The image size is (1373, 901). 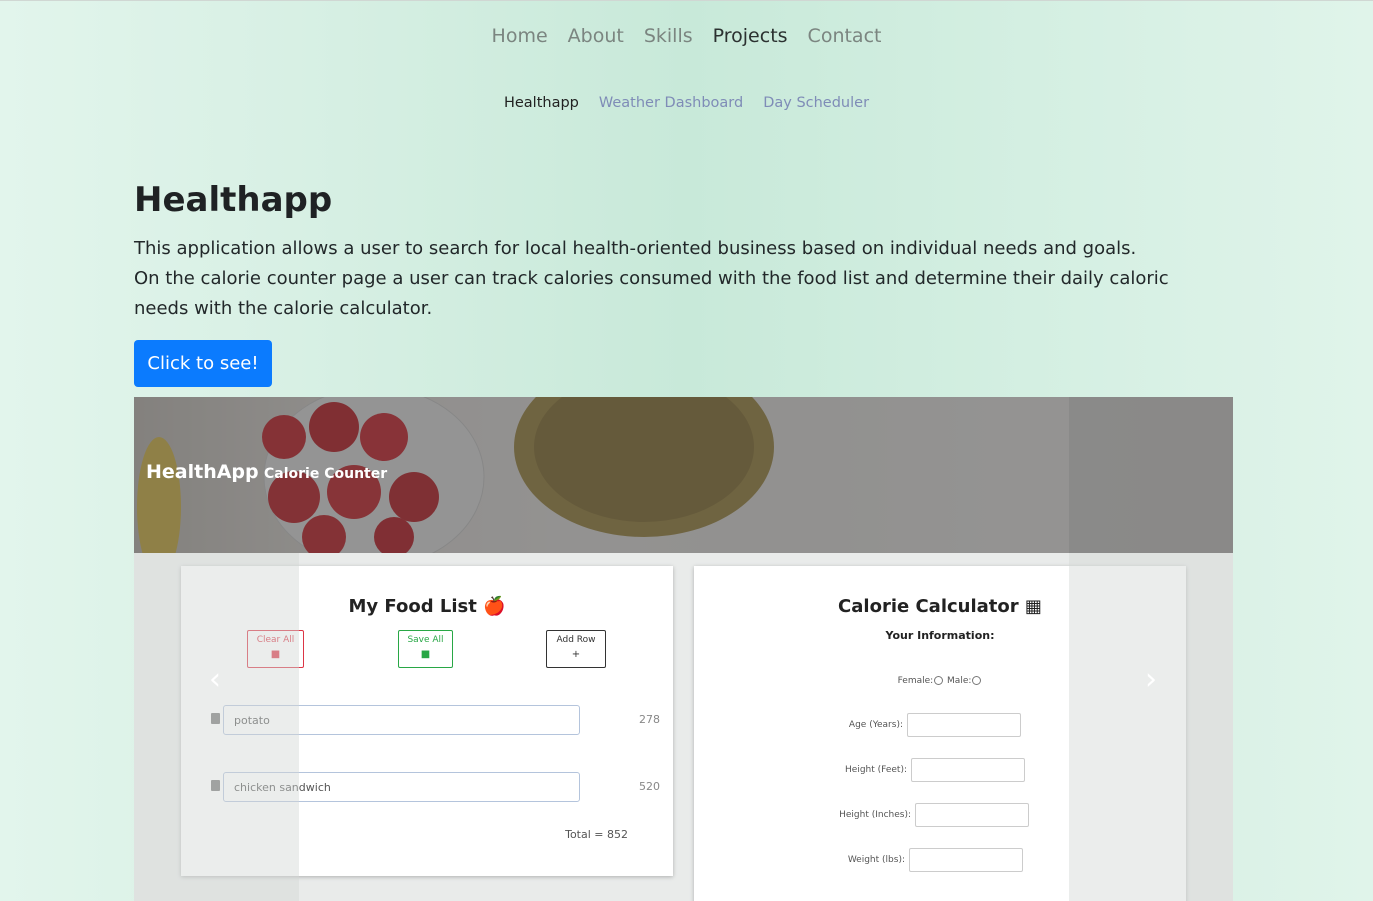 I want to click on weight-input, so click(x=966, y=860).